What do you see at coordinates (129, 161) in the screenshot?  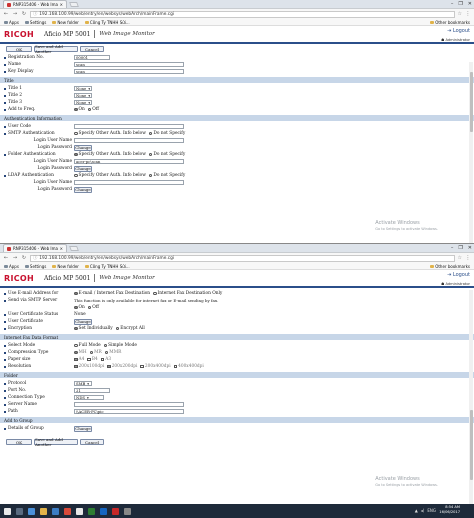 I see `folder-login-user-input: acer-pc\scan` at bounding box center [129, 161].